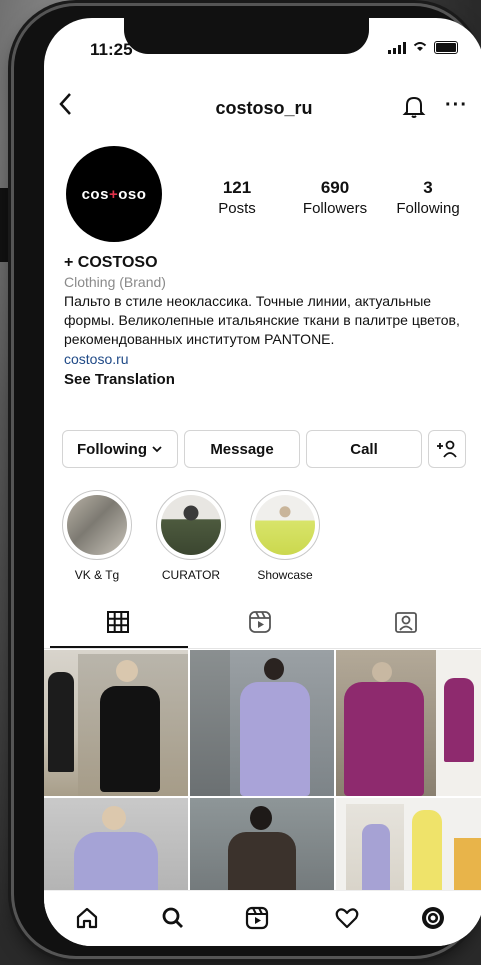 This screenshot has height=965, width=481. Describe the element at coordinates (111, 262) in the screenshot. I see `profile-name: + COSTOSO` at that location.